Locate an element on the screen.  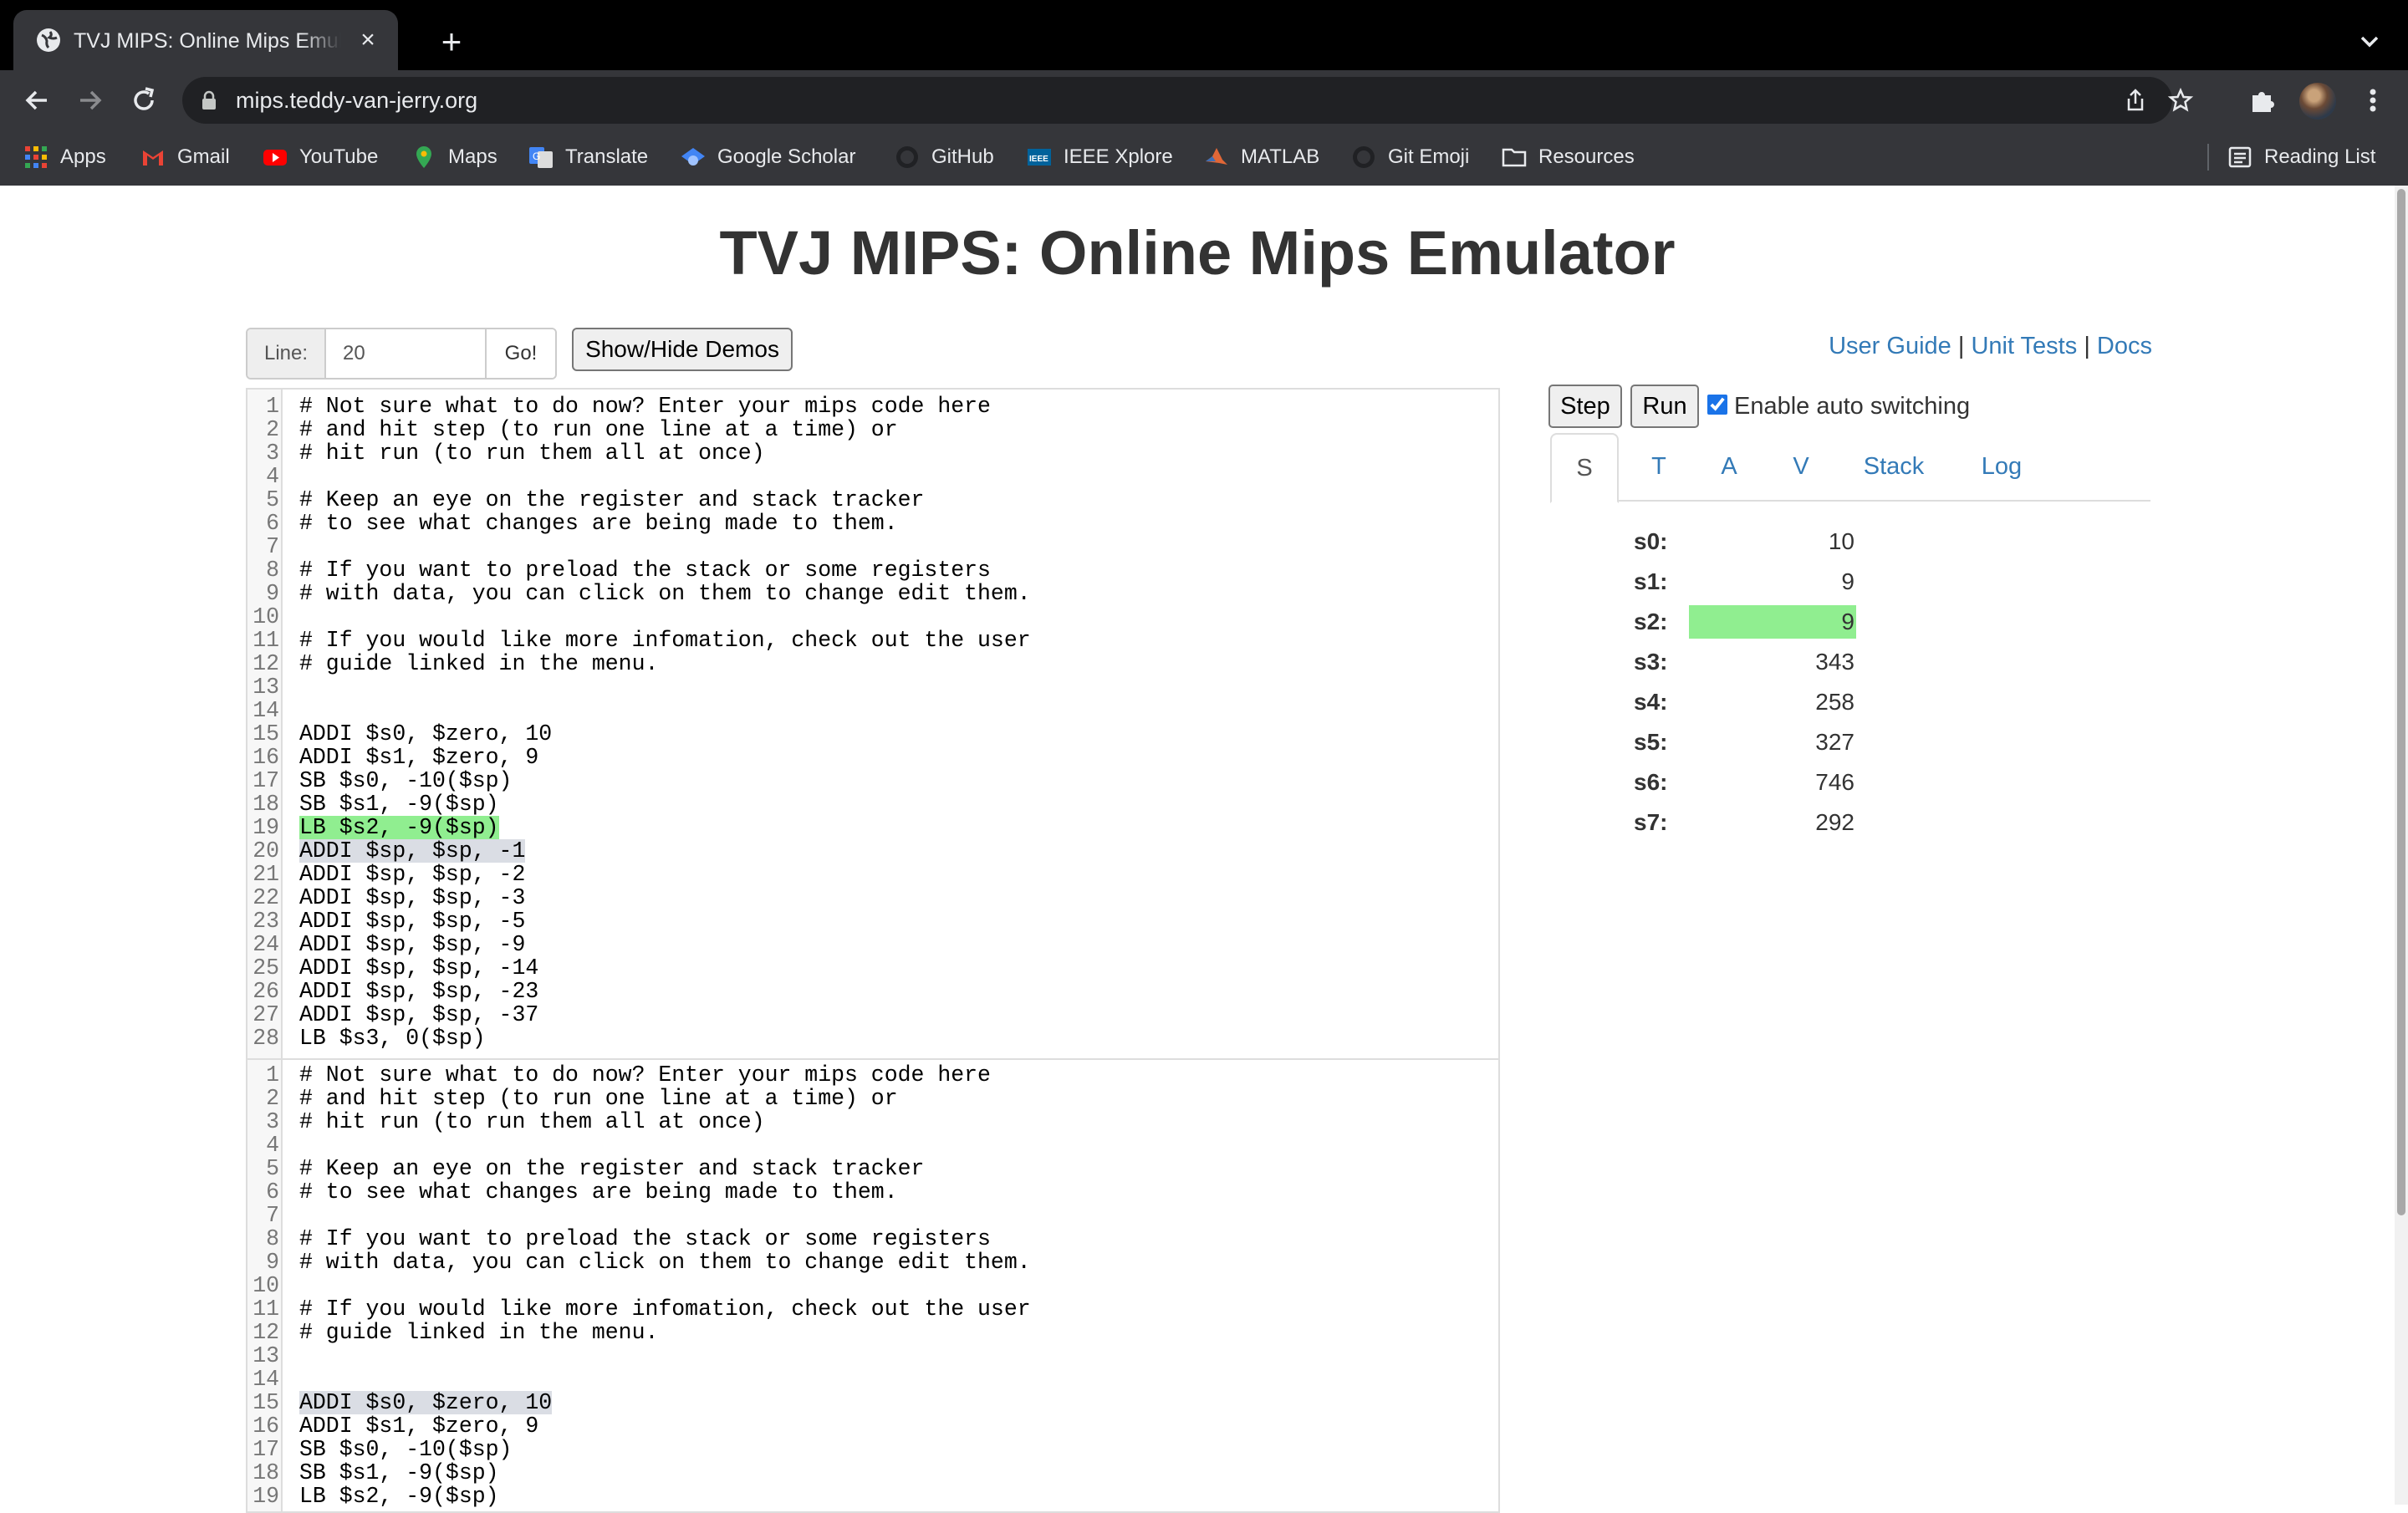
tab-stack: Stack is located at coordinates (1894, 467).